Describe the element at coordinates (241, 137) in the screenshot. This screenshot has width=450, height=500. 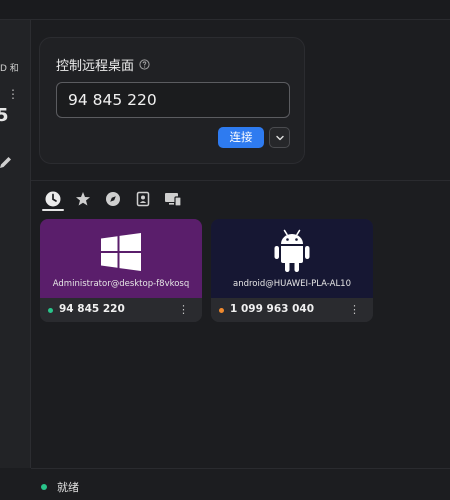
I see `connect-button: 连接` at that location.